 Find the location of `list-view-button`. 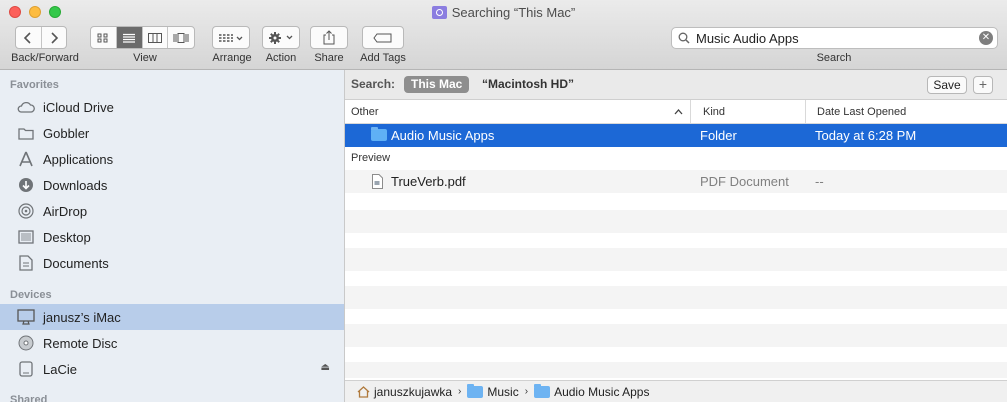

list-view-button is located at coordinates (129, 37).